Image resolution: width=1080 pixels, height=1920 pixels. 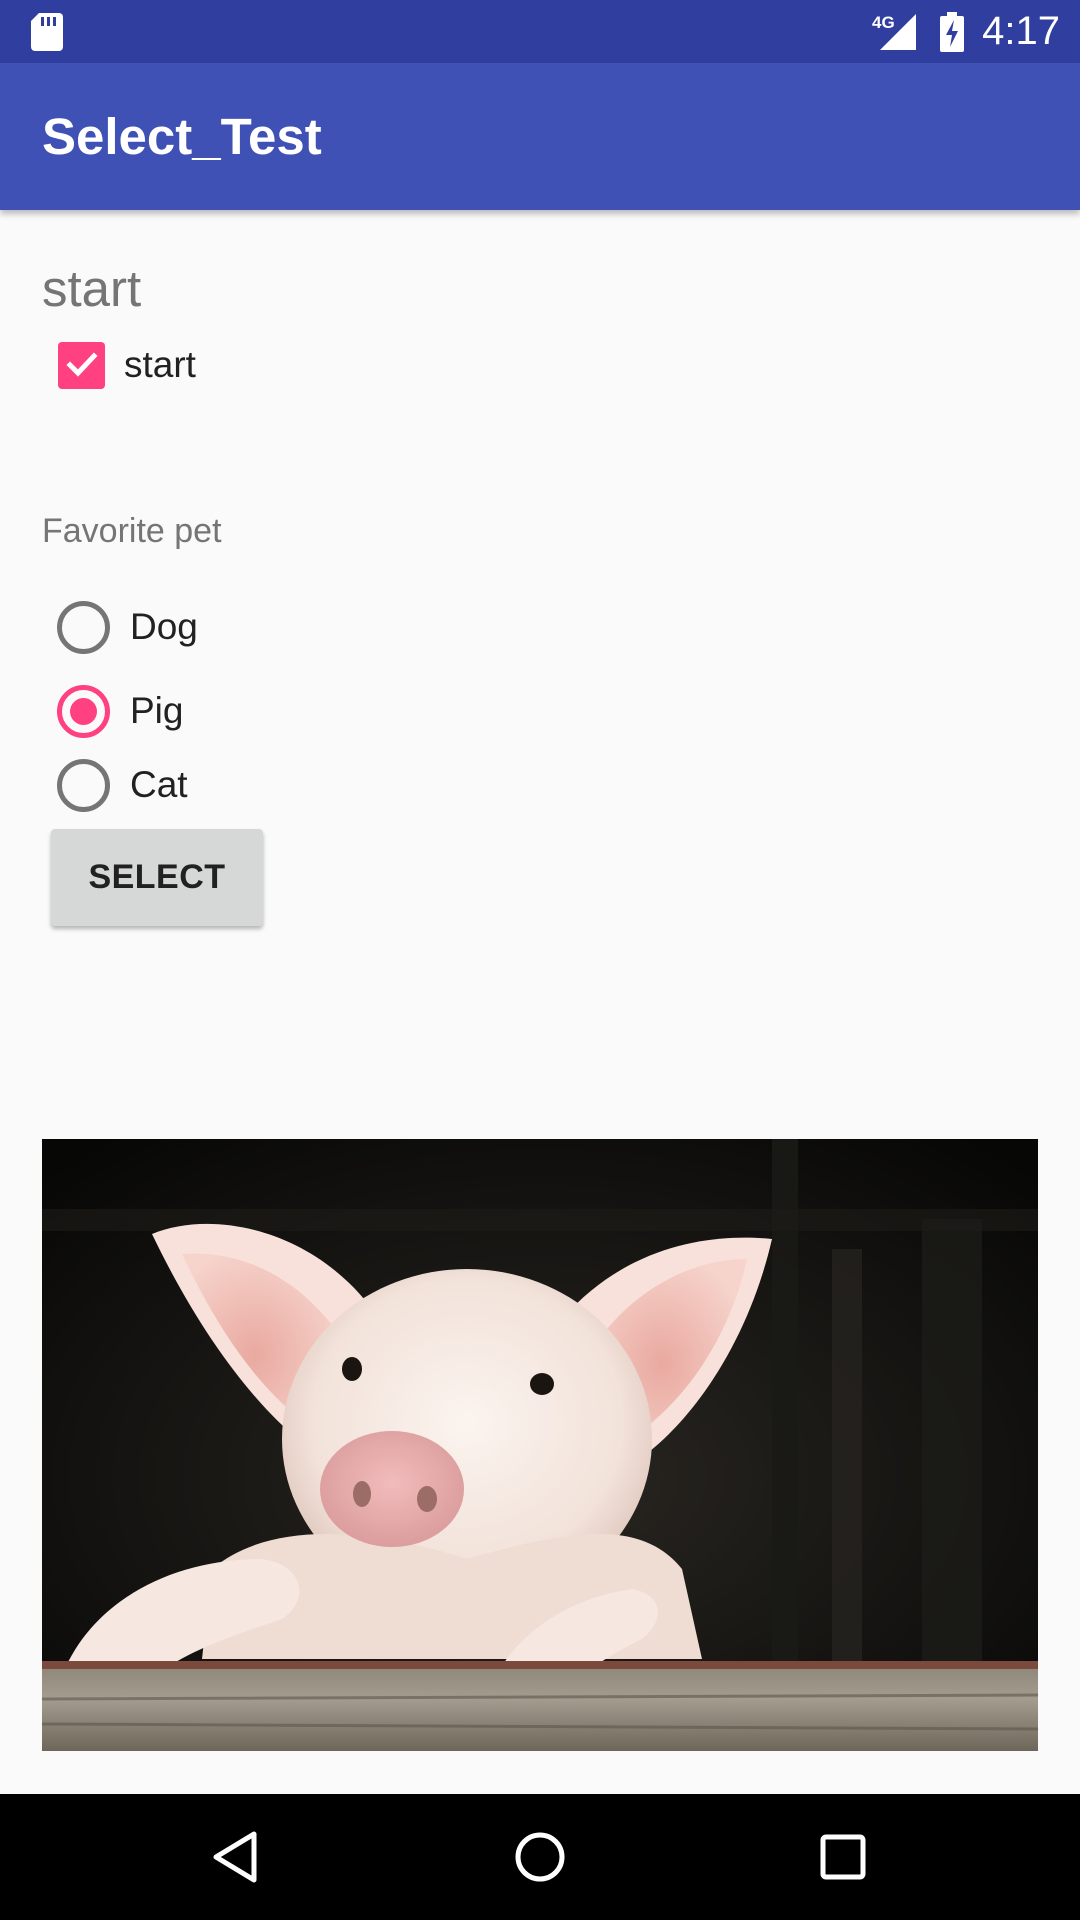 What do you see at coordinates (159, 784) in the screenshot?
I see `radio-label-cat: Cat` at bounding box center [159, 784].